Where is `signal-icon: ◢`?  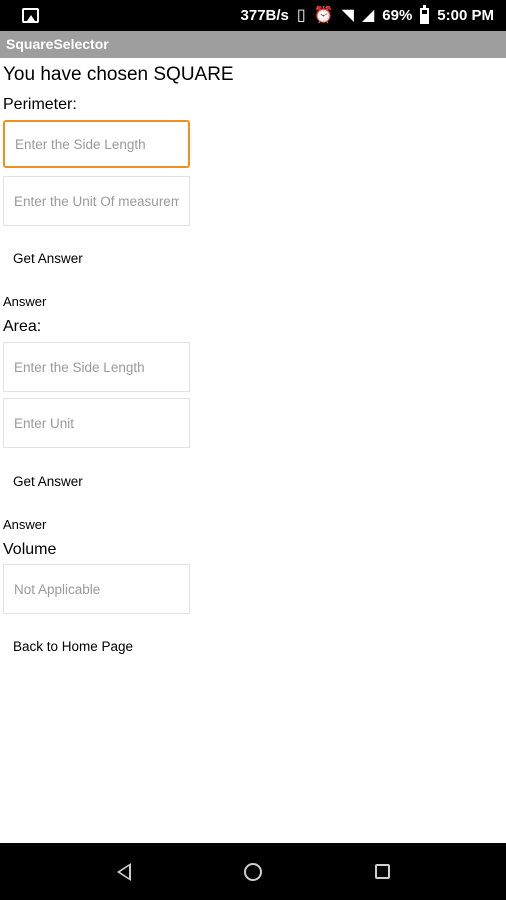
signal-icon: ◢ is located at coordinates (368, 15).